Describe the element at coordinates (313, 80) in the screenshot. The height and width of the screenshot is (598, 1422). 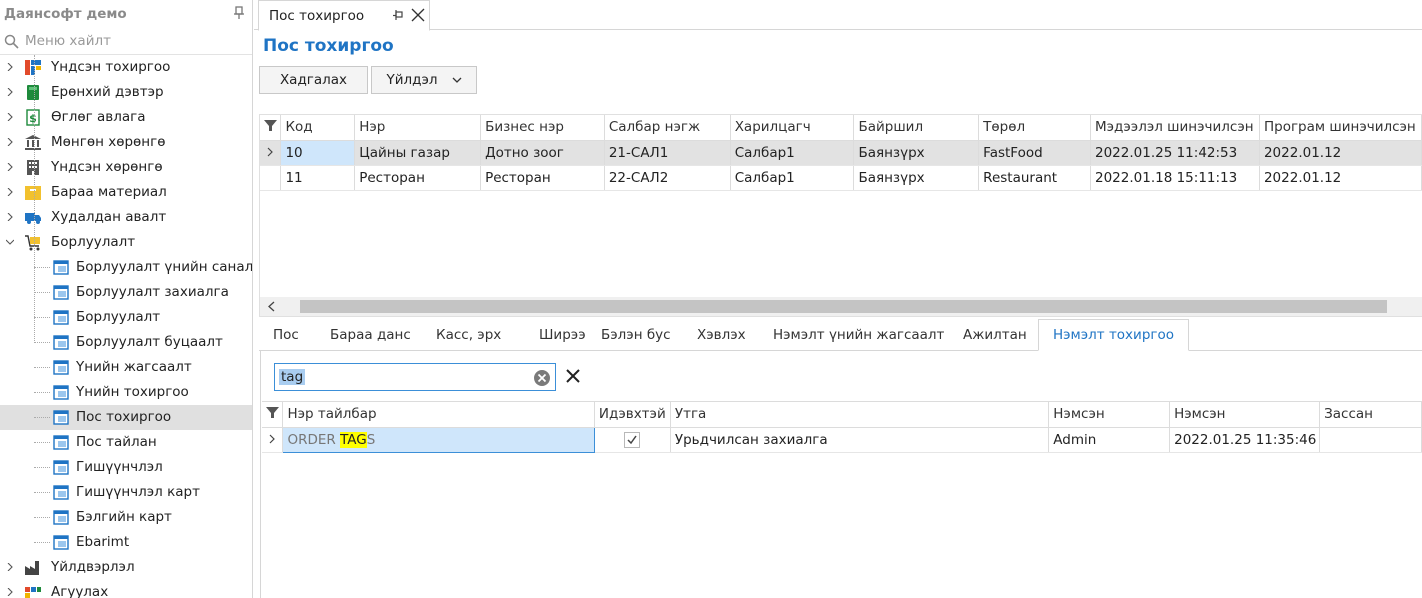
I see `save-button: Хадгалах` at that location.